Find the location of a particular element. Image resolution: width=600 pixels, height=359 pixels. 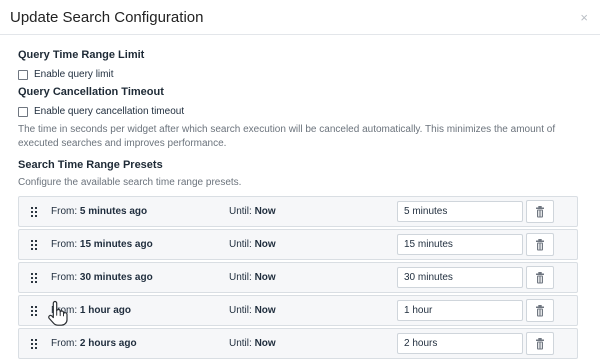

preset-from-value: 30 minutes ago is located at coordinates (116, 277).